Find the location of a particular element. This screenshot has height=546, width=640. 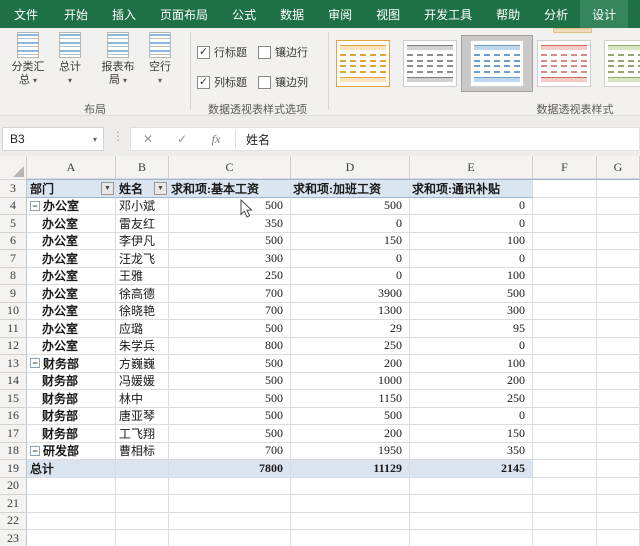

filter-dropdown-icon: ▼ is located at coordinates (107, 188).